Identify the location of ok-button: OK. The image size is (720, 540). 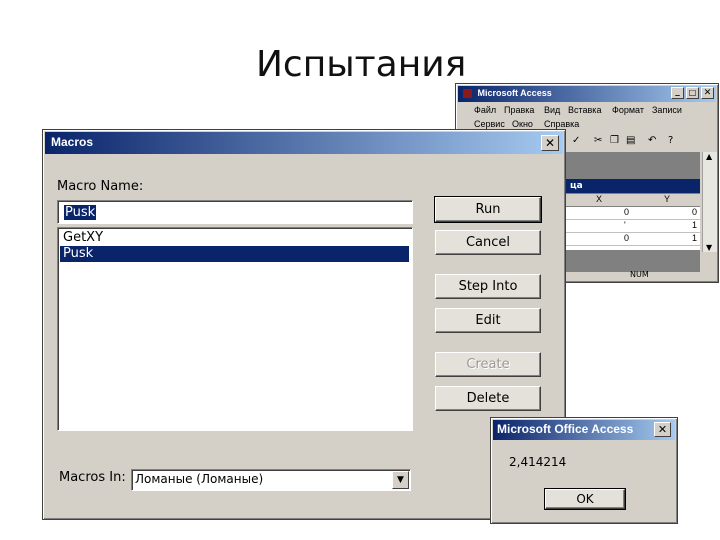
(585, 499).